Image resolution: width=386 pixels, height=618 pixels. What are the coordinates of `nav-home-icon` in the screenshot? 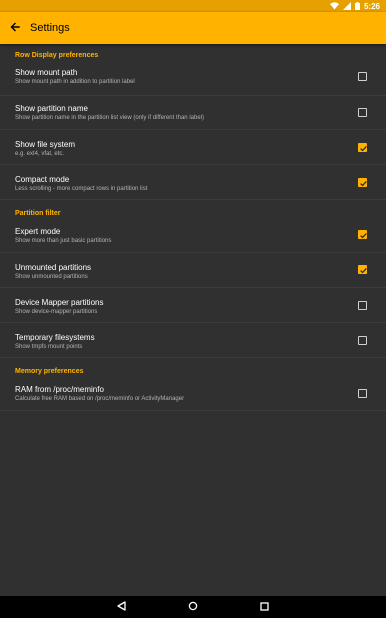 It's located at (193, 607).